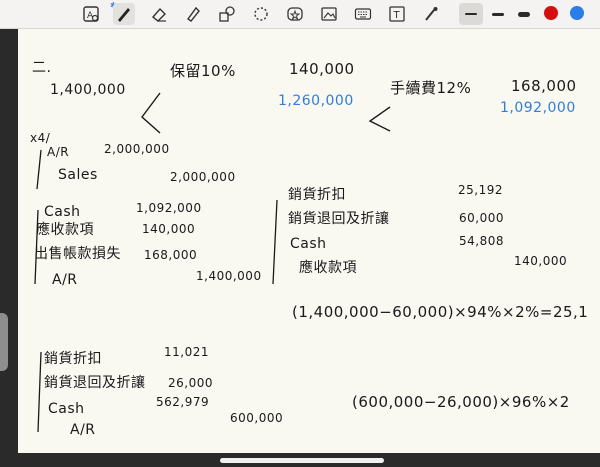 Image resolution: width=600 pixels, height=467 pixels. Describe the element at coordinates (322, 69) in the screenshot. I see `amount-text: 140,000` at that location.